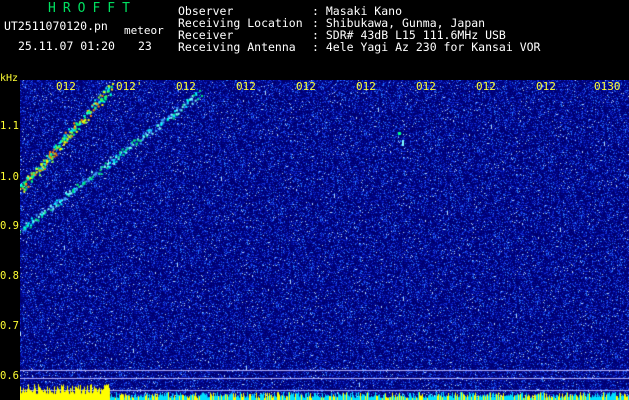  Describe the element at coordinates (9, 177) in the screenshot. I see `y-tick-label: 1.0` at that location.